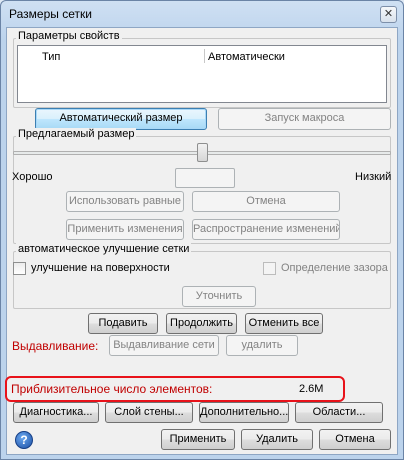 The width and height of the screenshot is (404, 460). What do you see at coordinates (125, 201) in the screenshot?
I see `use-equal-button: Использовать равные` at bounding box center [125, 201].